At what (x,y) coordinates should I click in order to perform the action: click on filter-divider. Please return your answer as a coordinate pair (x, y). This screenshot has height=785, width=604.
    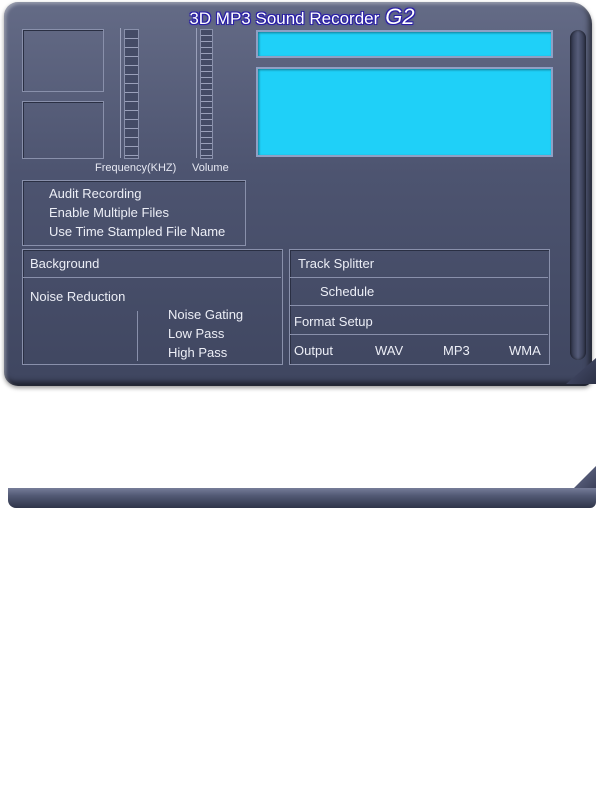
    Looking at the image, I should click on (137, 336).